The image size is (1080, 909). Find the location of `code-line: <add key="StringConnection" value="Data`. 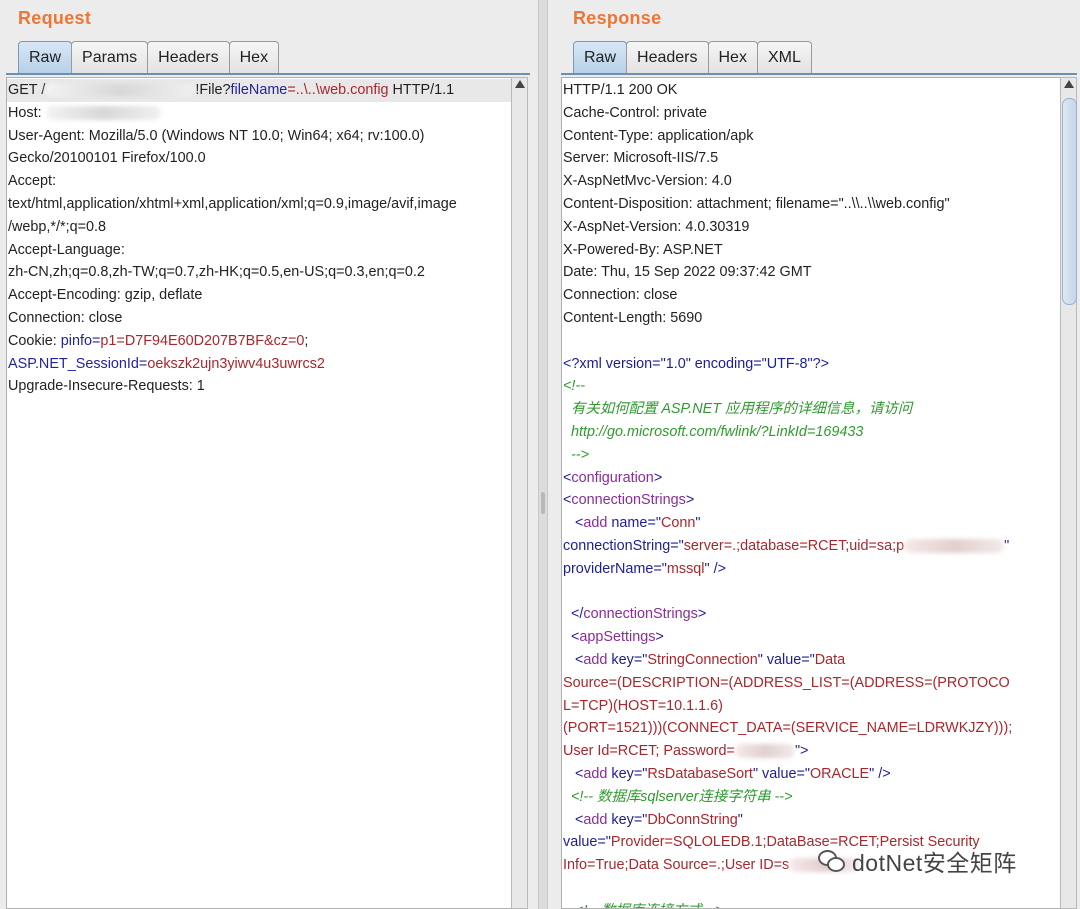

code-line: <add key="StringConnection" value="Data is located at coordinates (811, 660).